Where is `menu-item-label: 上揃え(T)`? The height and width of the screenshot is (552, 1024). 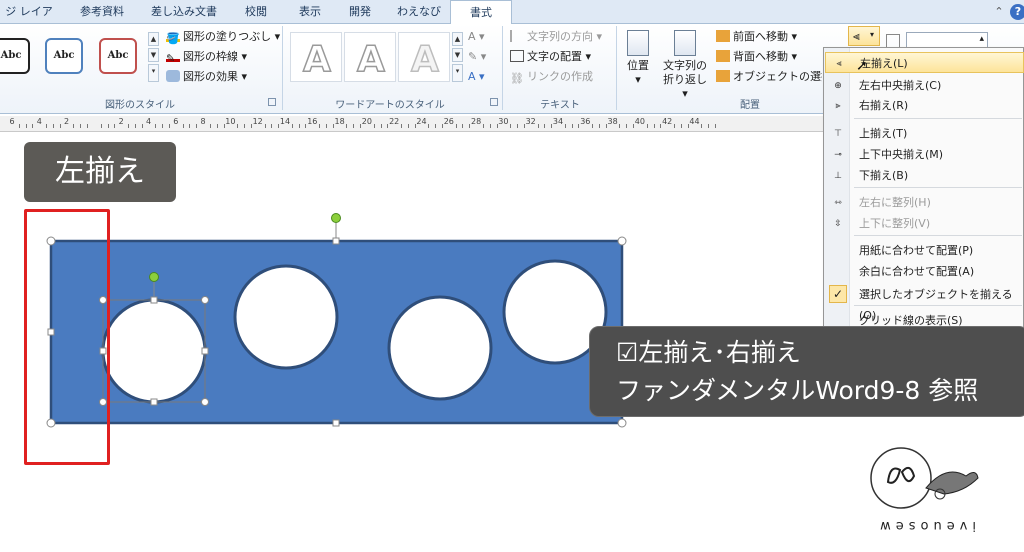
menu-item-label: 上揃え(T) is located at coordinates (883, 133).